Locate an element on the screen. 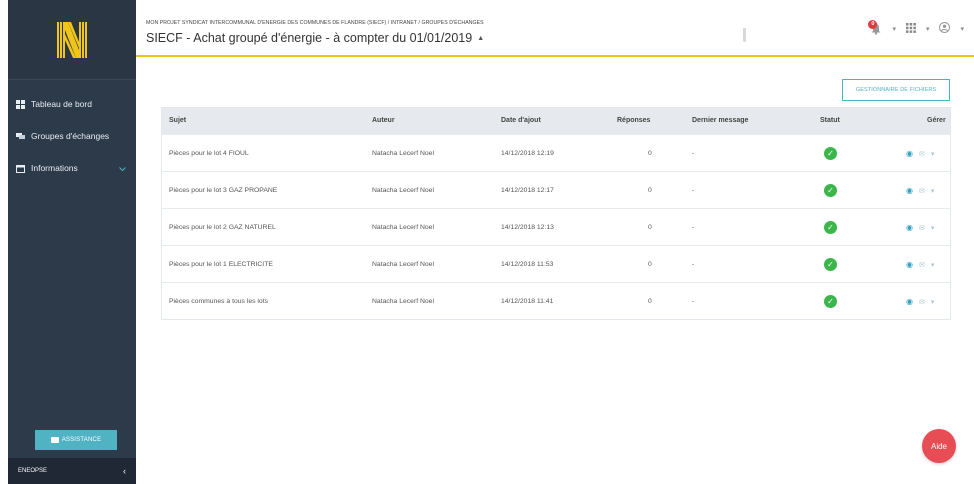 The width and height of the screenshot is (974, 484). cell-date: 14/12/2018 11:53 is located at coordinates (527, 264).